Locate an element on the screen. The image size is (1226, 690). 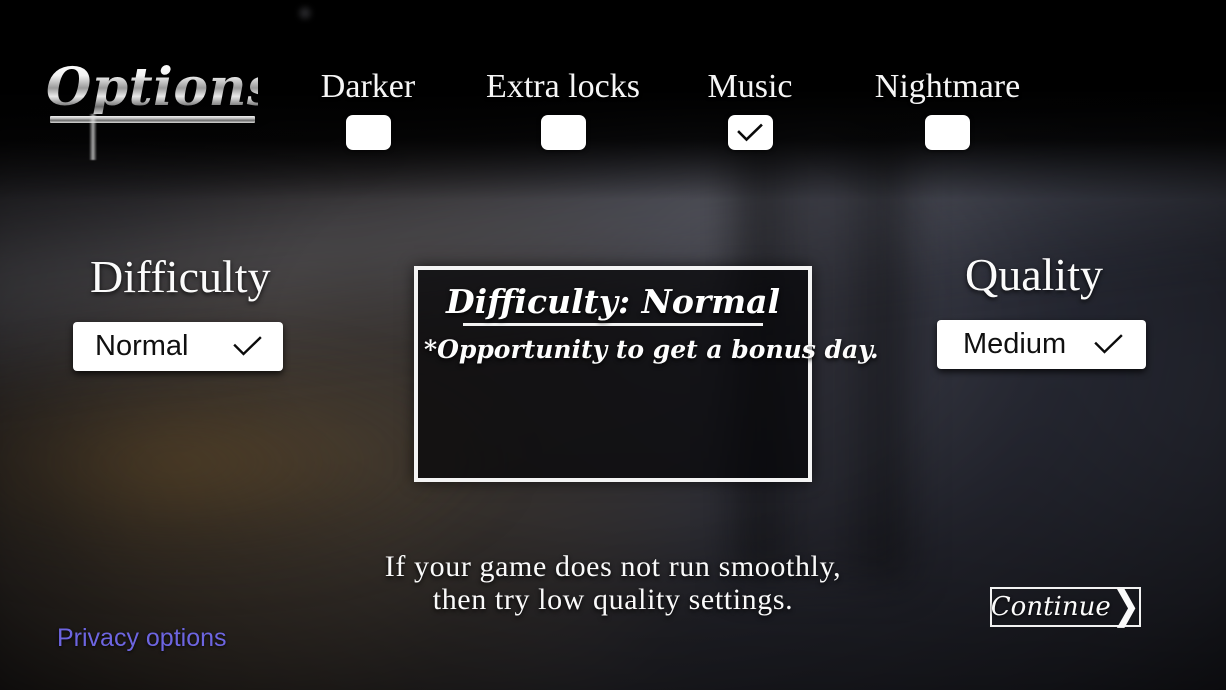
performance-hint-line-1: If your game does not run smoothly, is located at coordinates (613, 566).